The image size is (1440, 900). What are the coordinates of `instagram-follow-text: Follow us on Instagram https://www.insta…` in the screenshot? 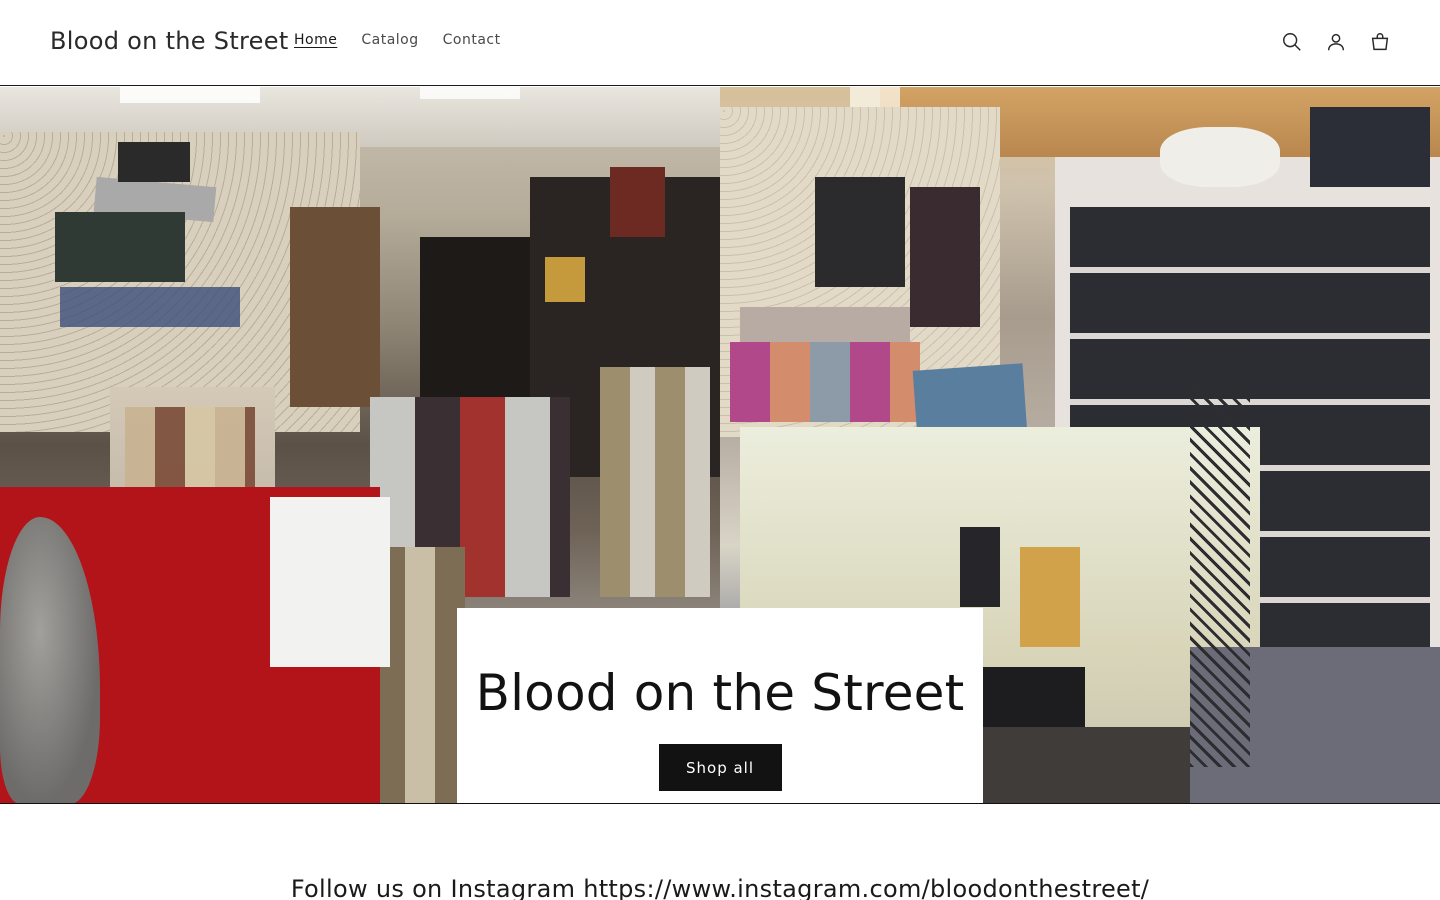 It's located at (720, 887).